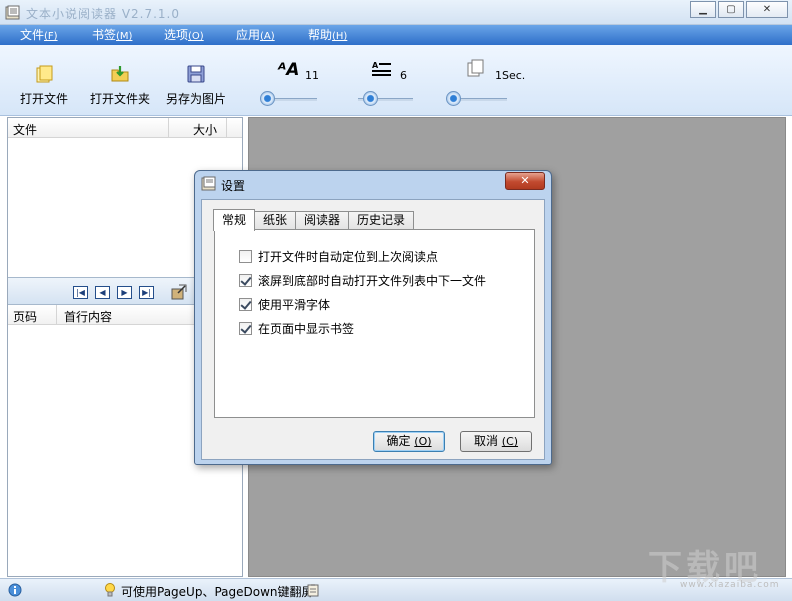 The image size is (792, 601). I want to click on menu-file: 文件(F), so click(39, 36).